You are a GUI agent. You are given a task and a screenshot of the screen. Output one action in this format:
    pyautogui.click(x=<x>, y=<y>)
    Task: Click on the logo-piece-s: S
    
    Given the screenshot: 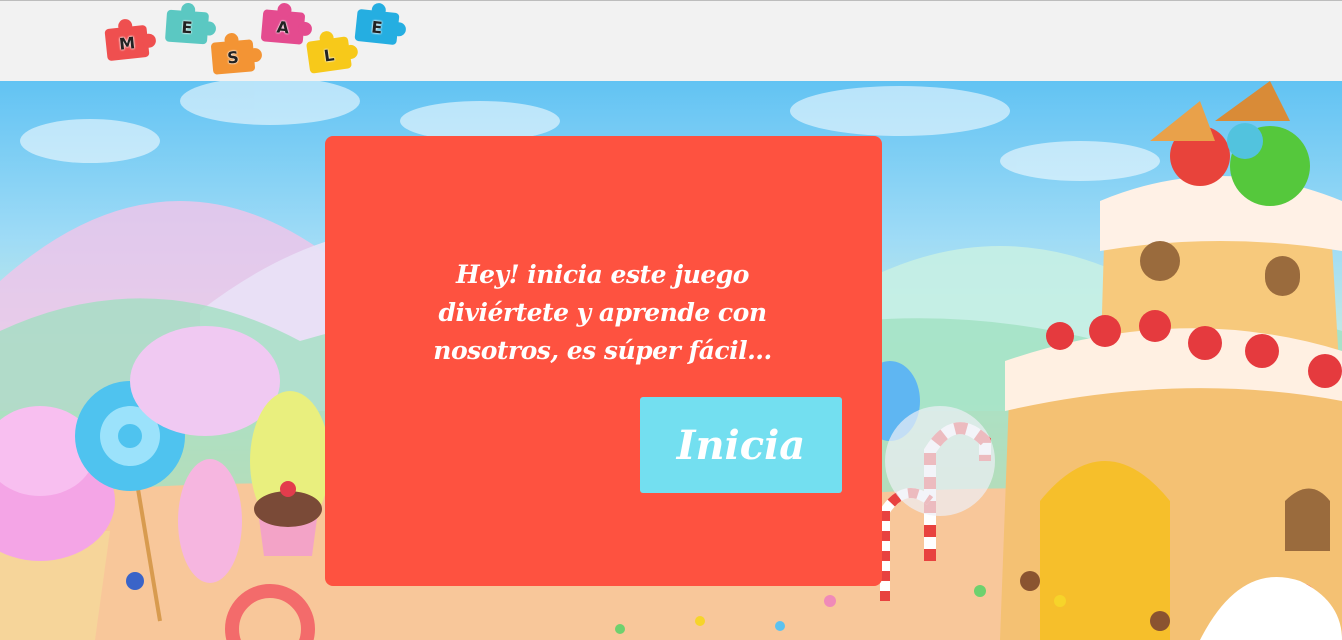 What is the action you would take?
    pyautogui.click(x=233, y=57)
    